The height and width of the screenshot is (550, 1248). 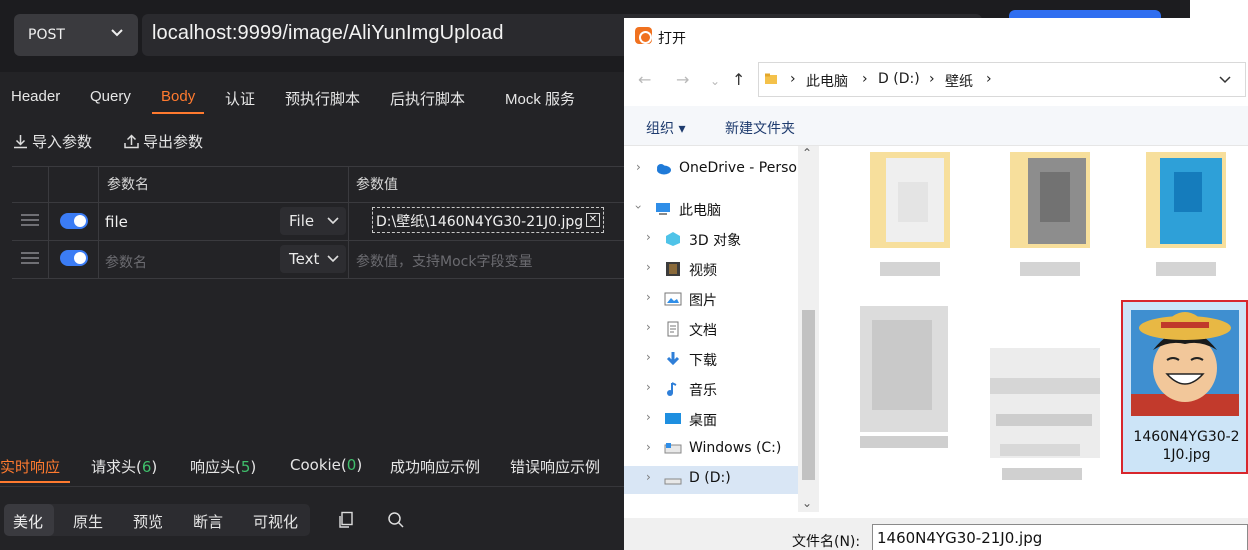 What do you see at coordinates (35, 482) in the screenshot?
I see `active-tab-indicator` at bounding box center [35, 482].